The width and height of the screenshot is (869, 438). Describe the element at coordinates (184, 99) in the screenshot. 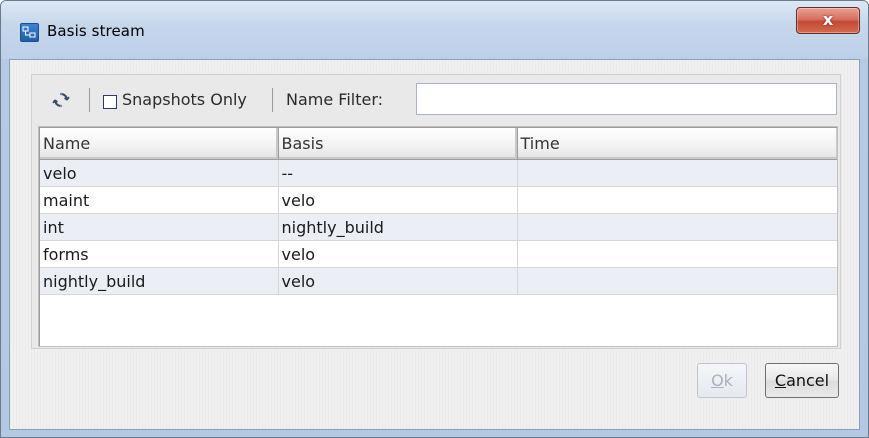

I see `snapshots-only-label: Snapshots Only` at that location.